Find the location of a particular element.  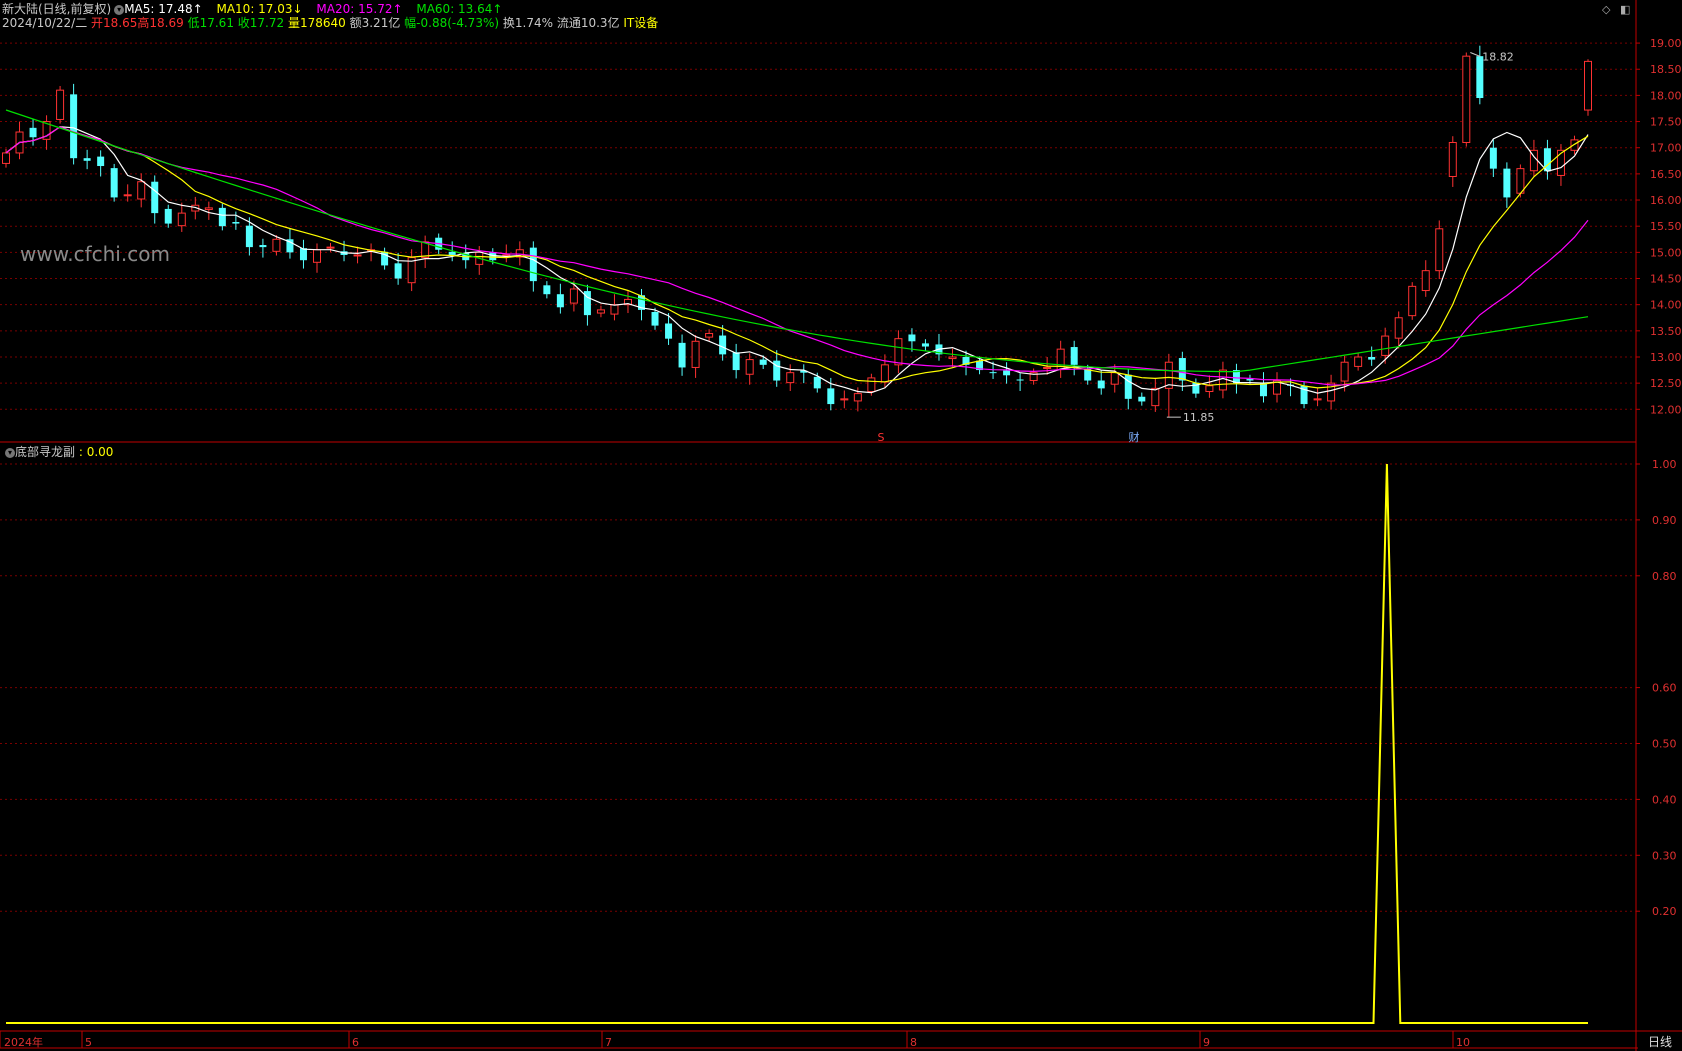

quote-change: 幅-0.88(-4.73%) is located at coordinates (452, 23).